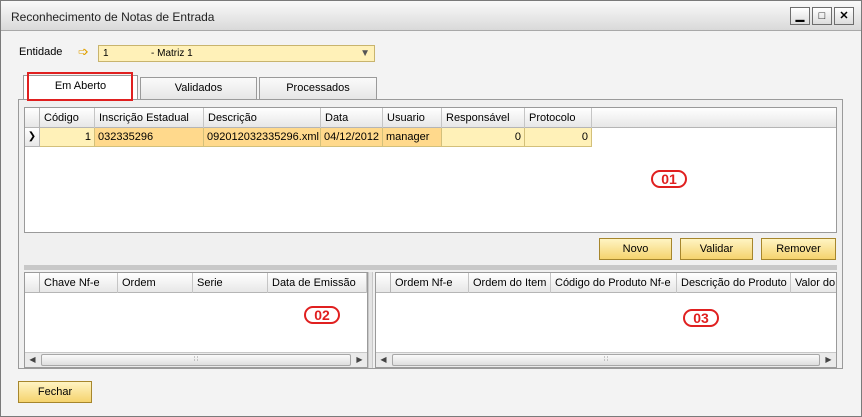  I want to click on grid-header: Chave Nf-e Ordem Serie Data de Emissão, so click(196, 283).